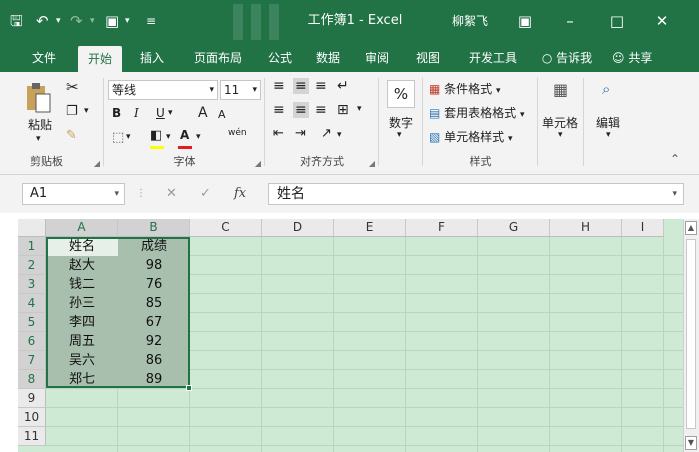 The width and height of the screenshot is (699, 452). Describe the element at coordinates (154, 265) in the screenshot. I see `cell-b2: 98` at that location.